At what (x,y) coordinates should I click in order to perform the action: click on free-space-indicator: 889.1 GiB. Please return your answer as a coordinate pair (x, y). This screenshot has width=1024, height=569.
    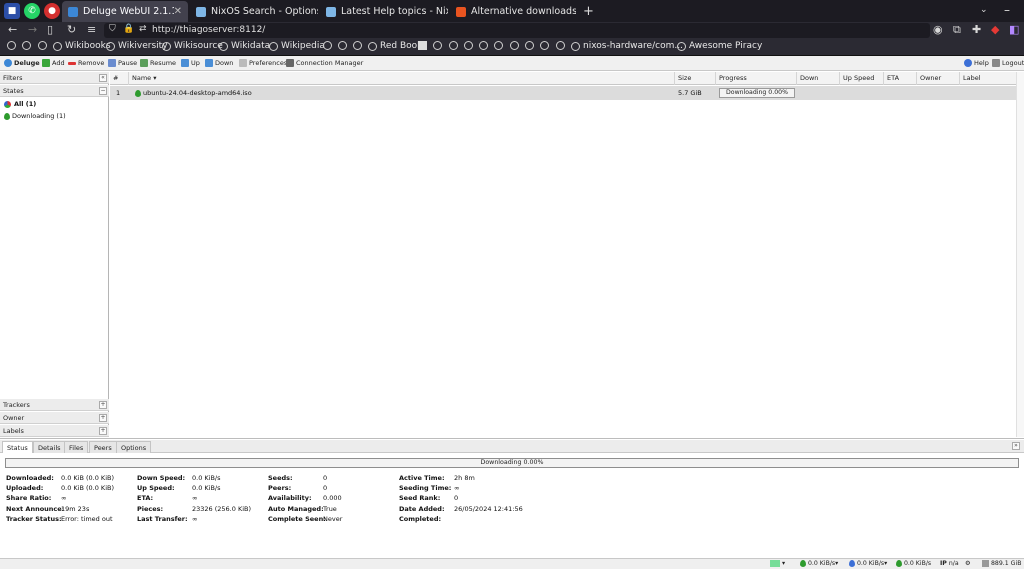
    Looking at the image, I should click on (1001, 563).